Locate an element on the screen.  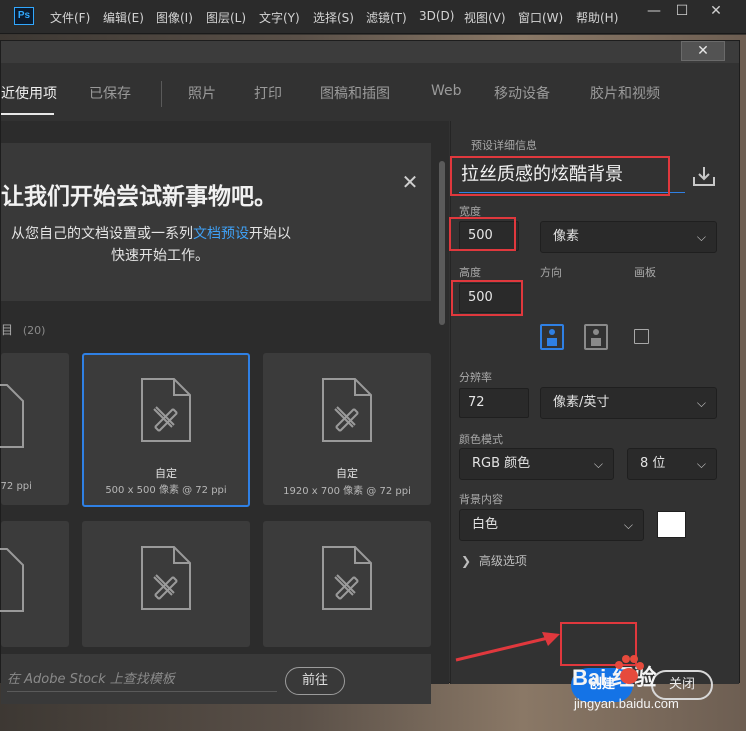
chevron-right-icon: ❯ is located at coordinates (466, 561).